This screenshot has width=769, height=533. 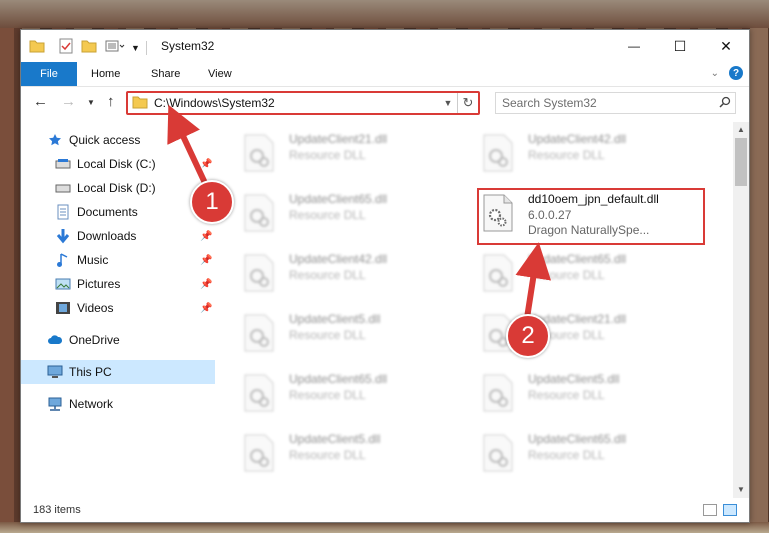 I want to click on sidebar-item-documents: Documents 📌, so click(x=118, y=212).